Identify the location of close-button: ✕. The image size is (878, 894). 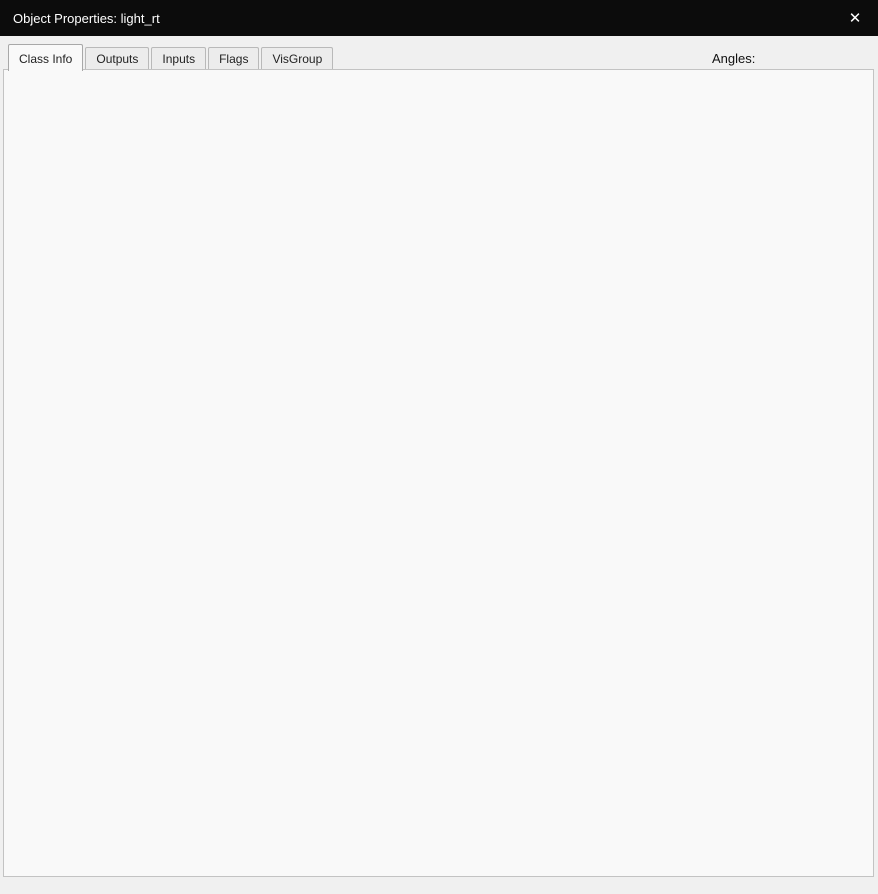
(855, 18).